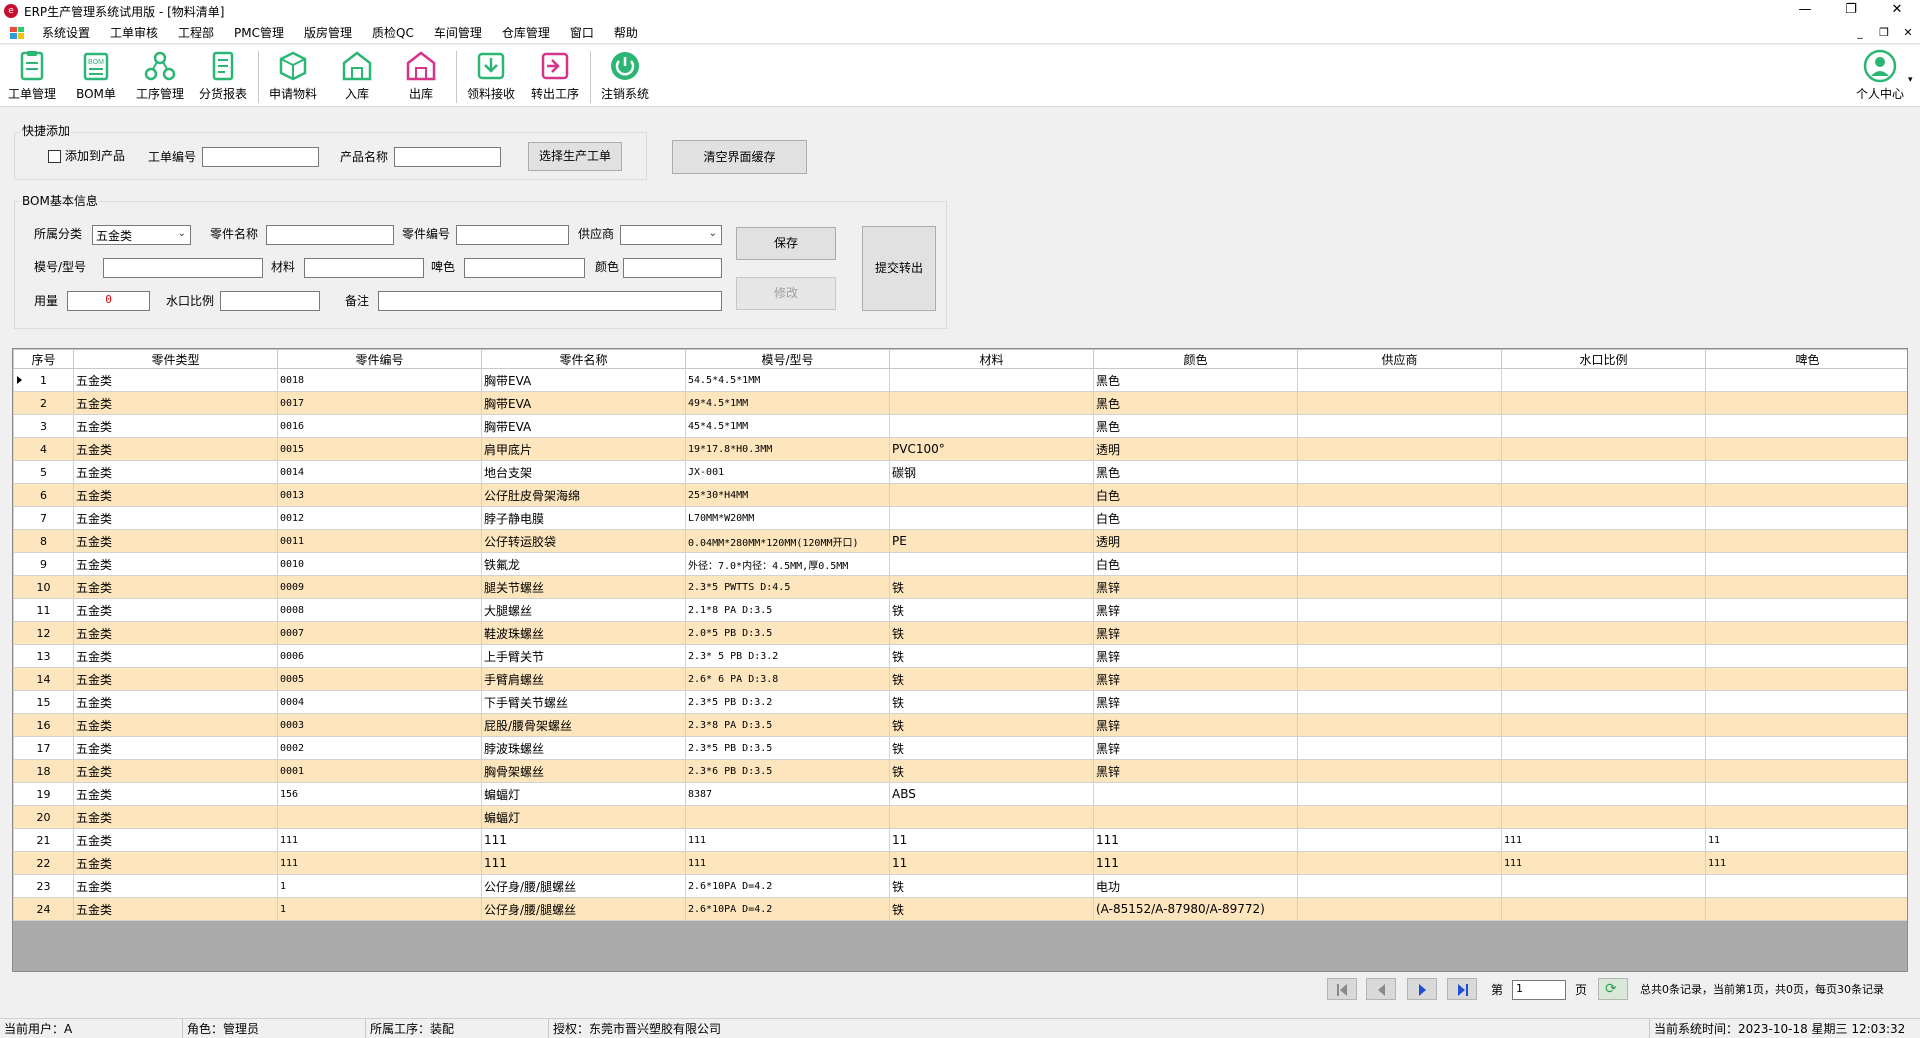 The width and height of the screenshot is (1920, 1038). What do you see at coordinates (991, 794) in the screenshot?
I see `material-cell: ABS` at bounding box center [991, 794].